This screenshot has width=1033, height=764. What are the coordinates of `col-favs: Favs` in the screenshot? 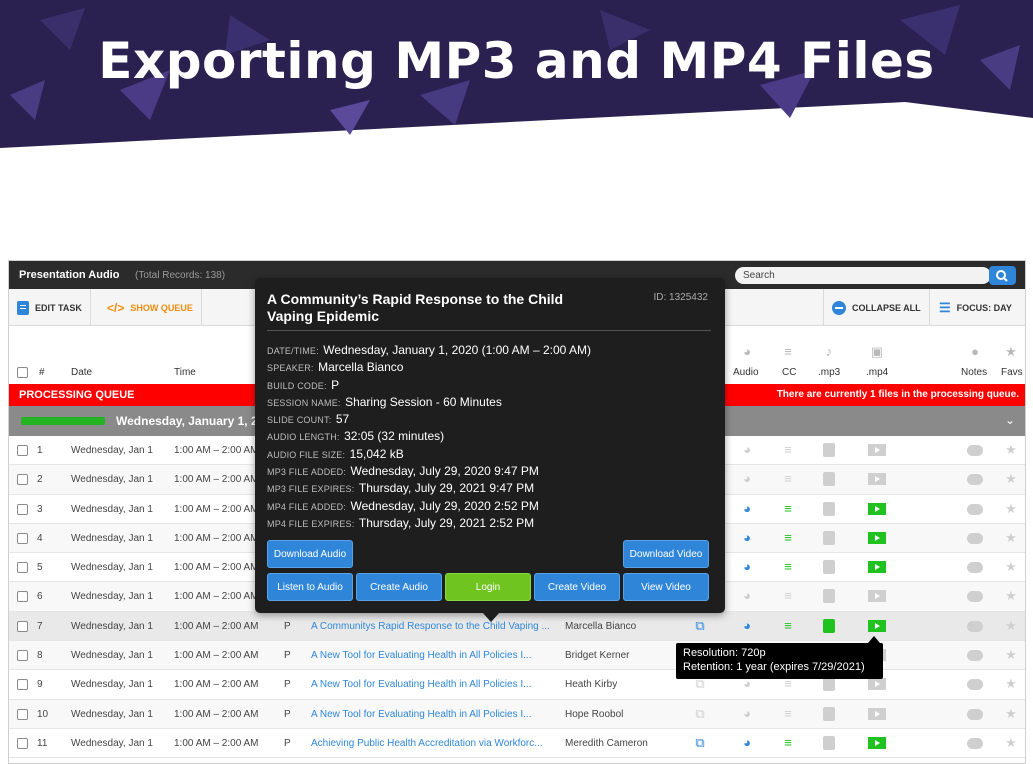 It's located at (1012, 372).